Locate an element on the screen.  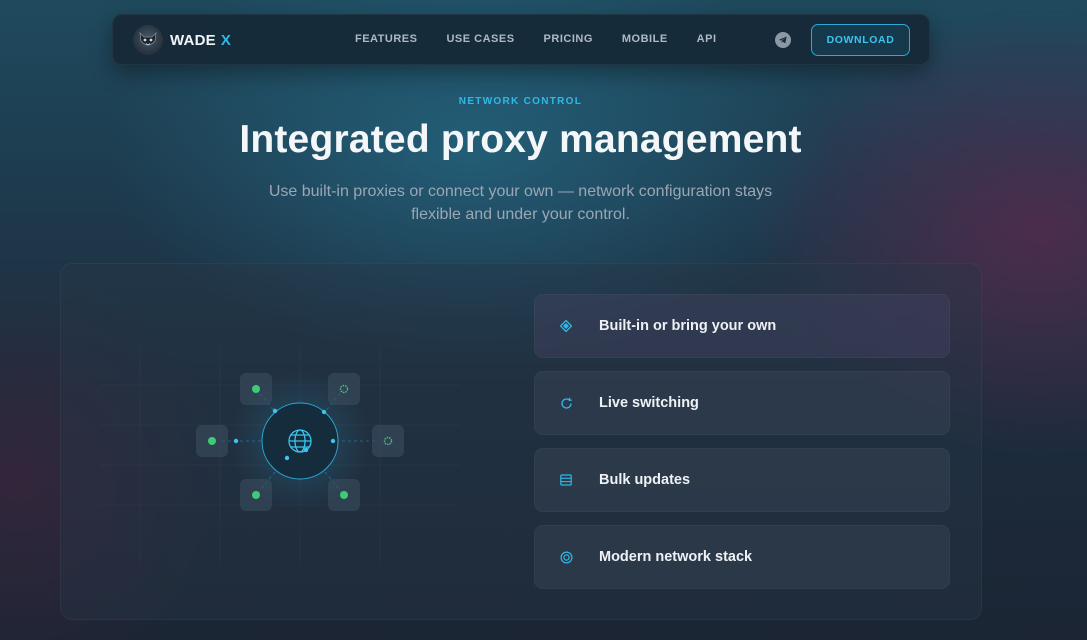
nav-link-mobile: MOBILE is located at coordinates (645, 39).